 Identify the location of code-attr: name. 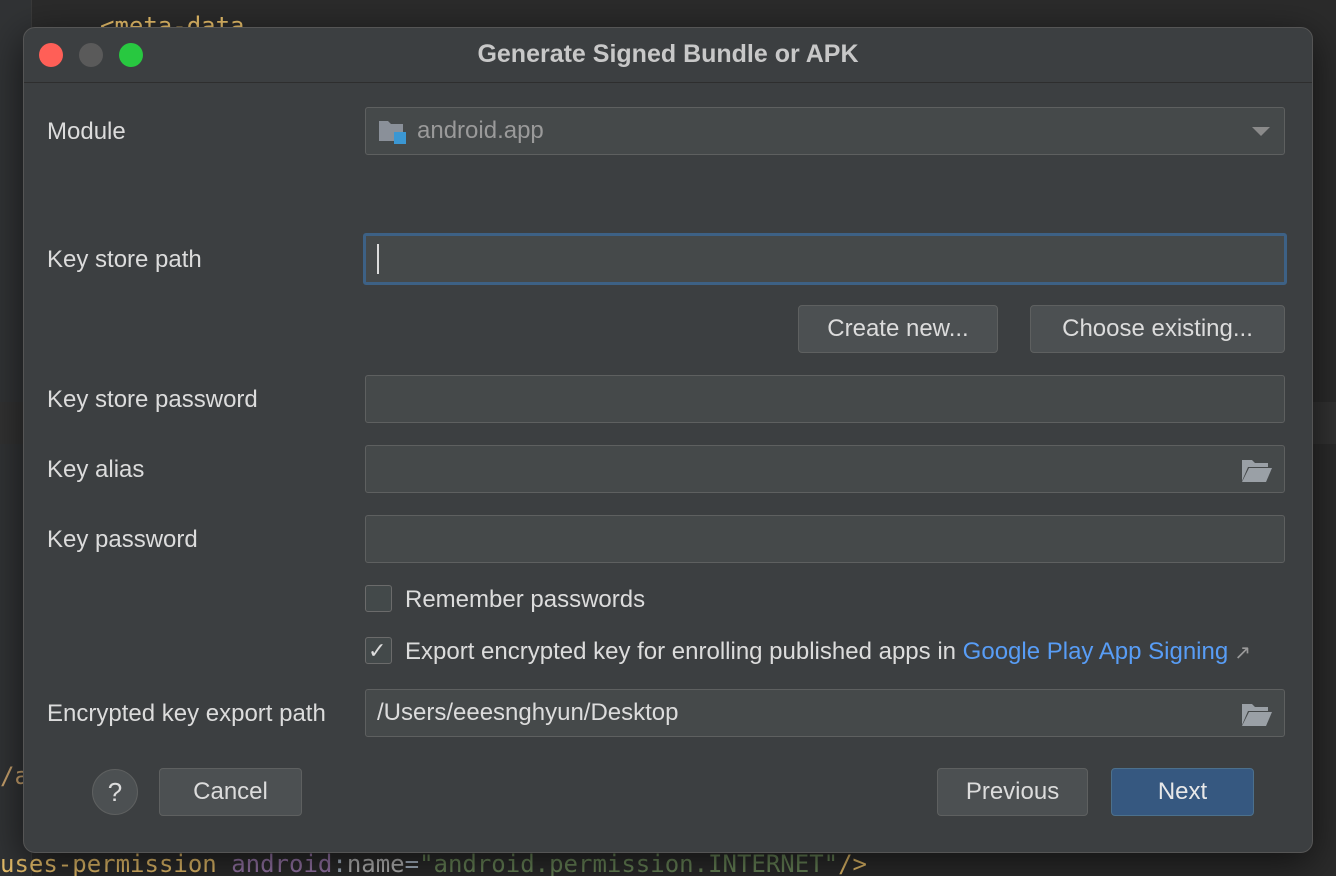
(375, 863).